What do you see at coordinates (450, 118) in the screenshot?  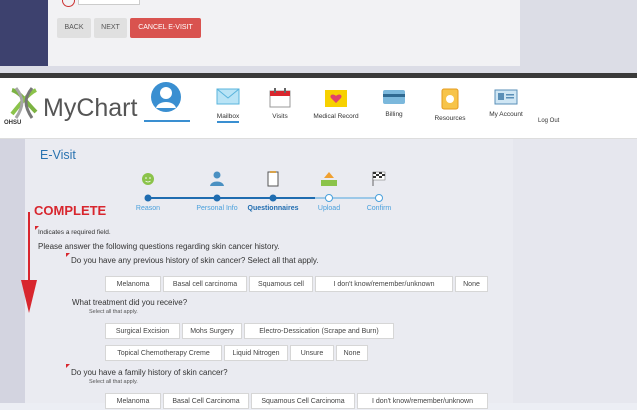 I see `nav-label: Resources` at bounding box center [450, 118].